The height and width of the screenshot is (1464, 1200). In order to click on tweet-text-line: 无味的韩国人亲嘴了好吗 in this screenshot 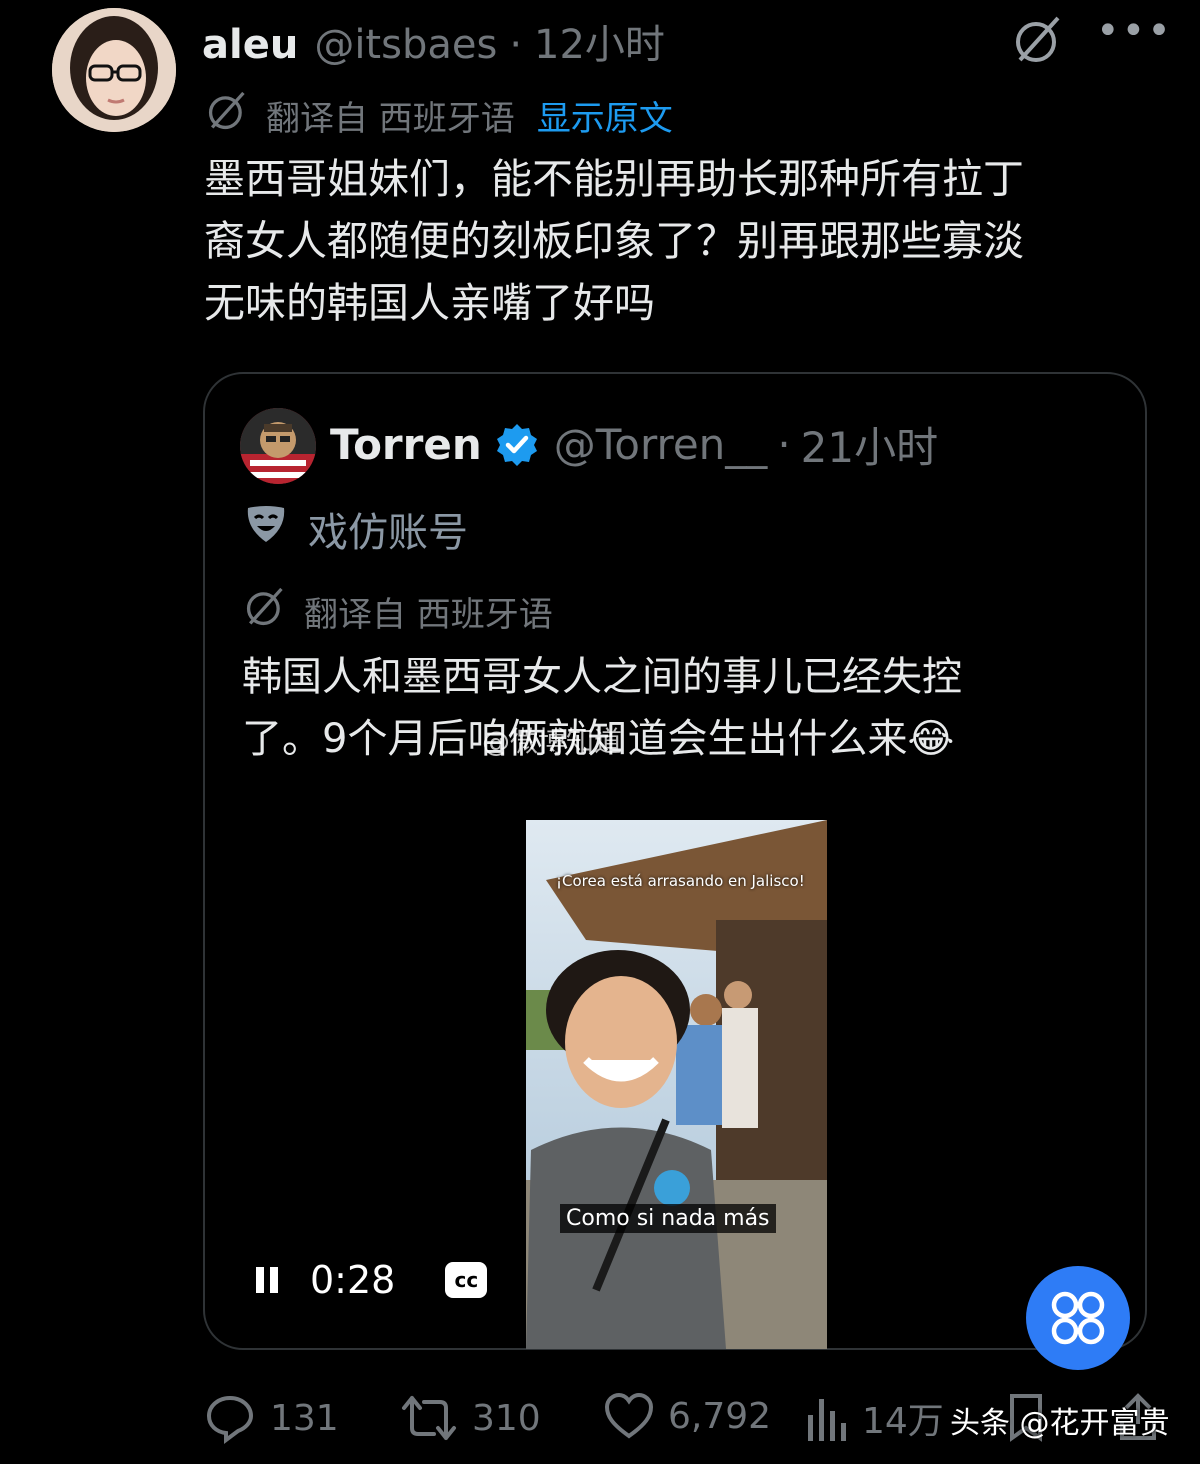, I will do `click(429, 303)`.